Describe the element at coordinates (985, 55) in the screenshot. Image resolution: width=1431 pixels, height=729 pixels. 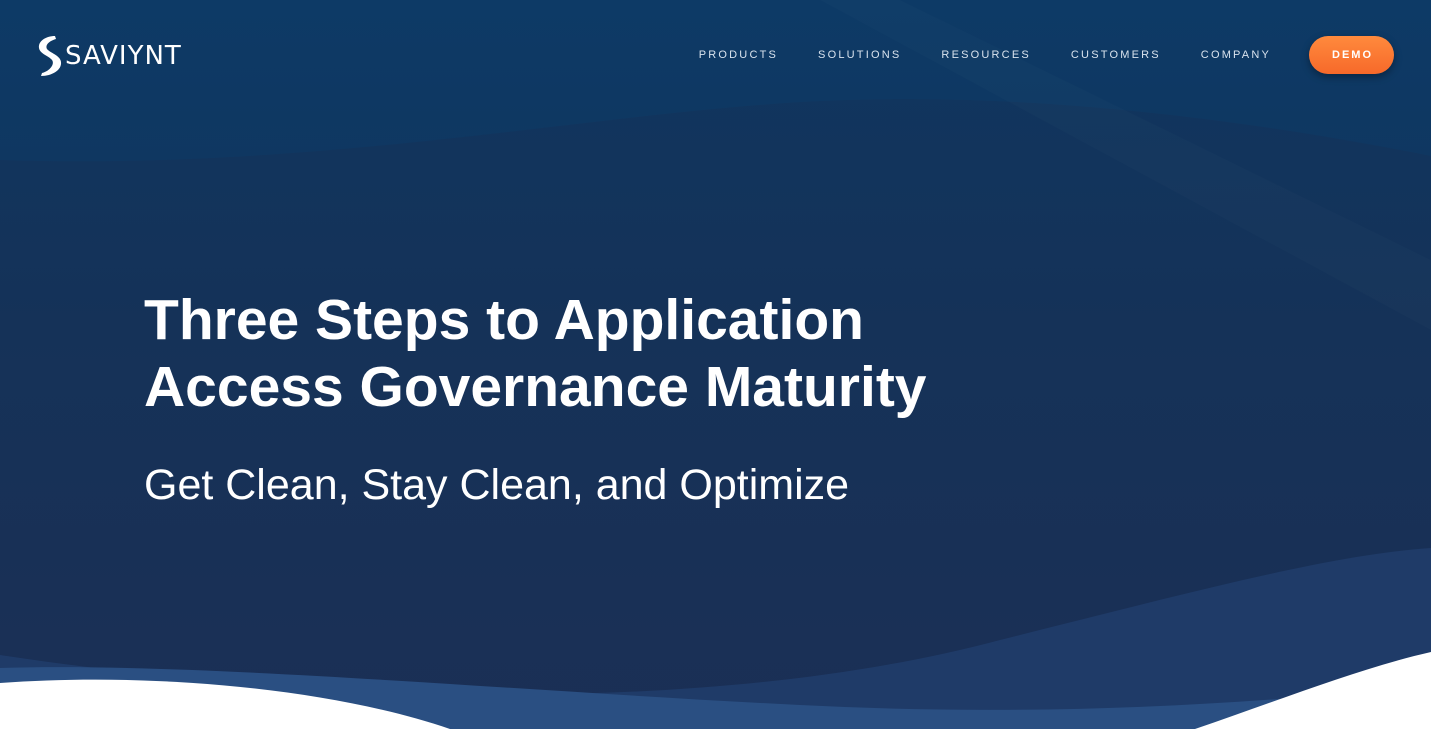
I see `nav-link-resources: RESOURCES` at that location.